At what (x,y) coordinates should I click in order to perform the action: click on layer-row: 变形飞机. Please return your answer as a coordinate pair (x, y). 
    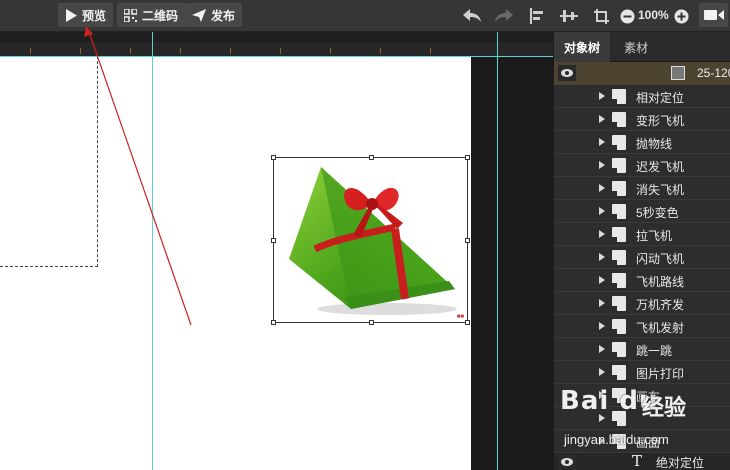
    Looking at the image, I should click on (642, 119).